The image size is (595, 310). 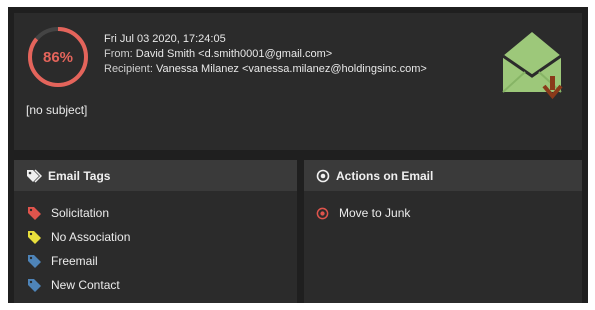 I want to click on email-date: Fri Jul 03 2020, 17:24:05, so click(x=165, y=39).